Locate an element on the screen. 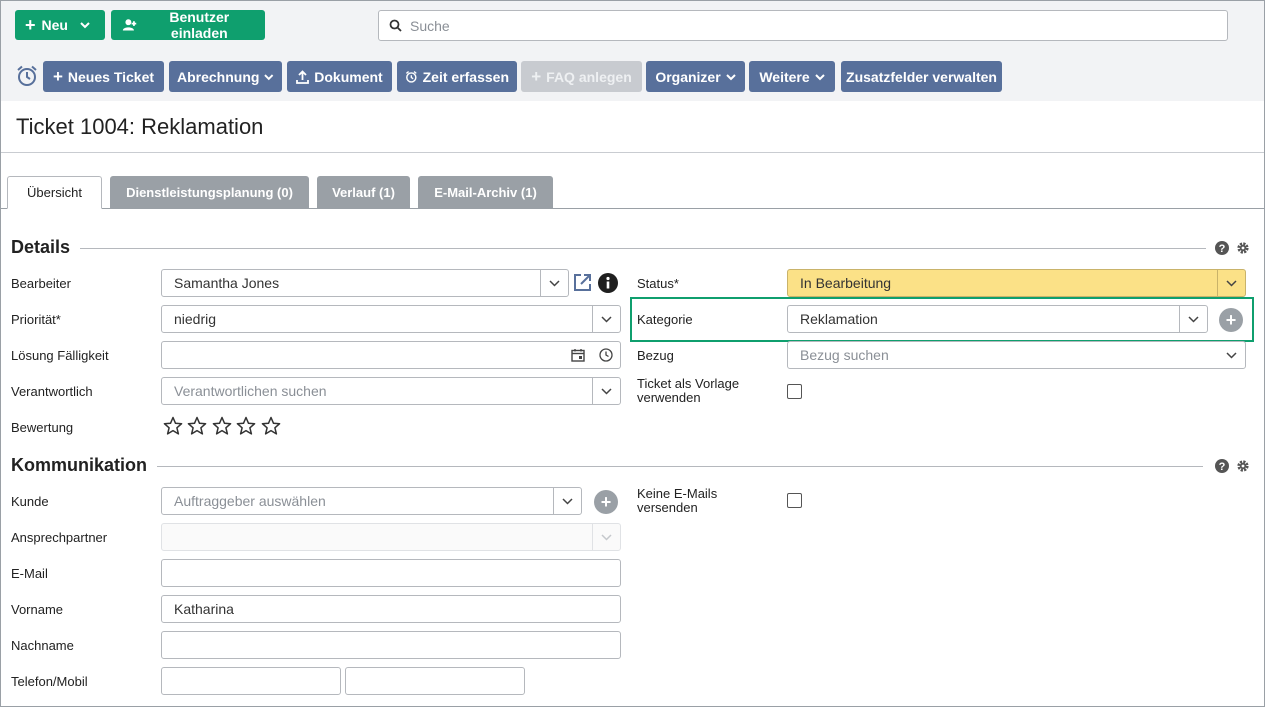  category-label: Kategorie is located at coordinates (665, 319).